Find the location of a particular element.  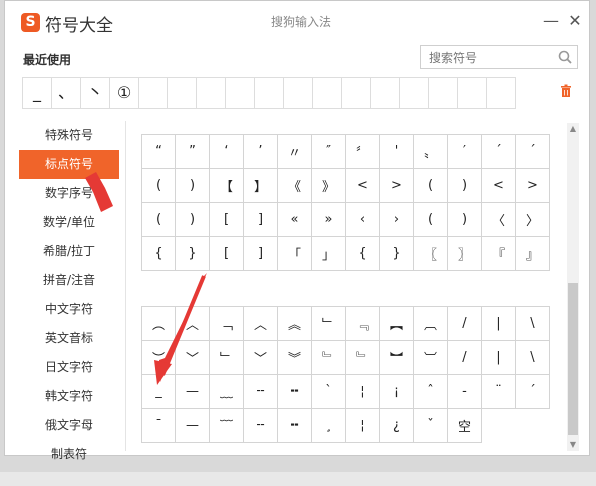

annotation-layer is located at coordinates (146, 278).